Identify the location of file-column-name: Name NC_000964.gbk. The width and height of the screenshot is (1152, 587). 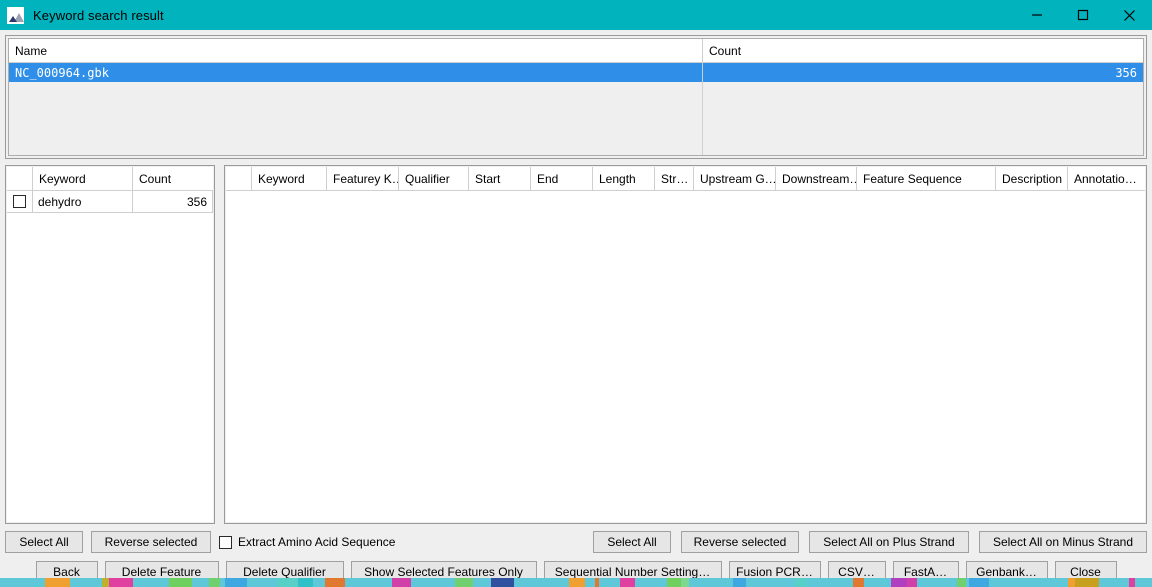
(356, 97).